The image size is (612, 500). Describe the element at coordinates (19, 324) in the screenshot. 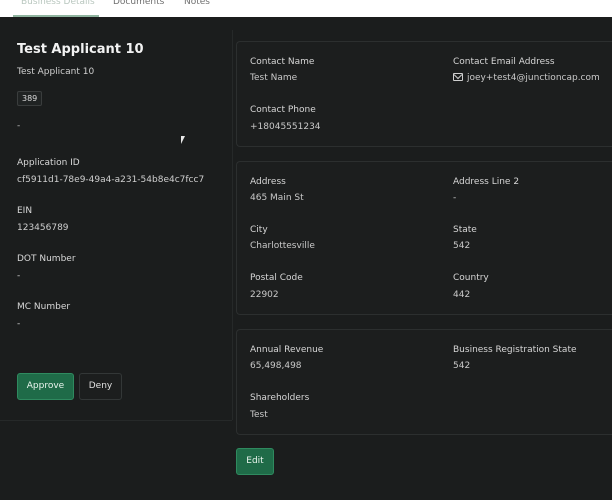

I see `mc-number-value: -` at that location.